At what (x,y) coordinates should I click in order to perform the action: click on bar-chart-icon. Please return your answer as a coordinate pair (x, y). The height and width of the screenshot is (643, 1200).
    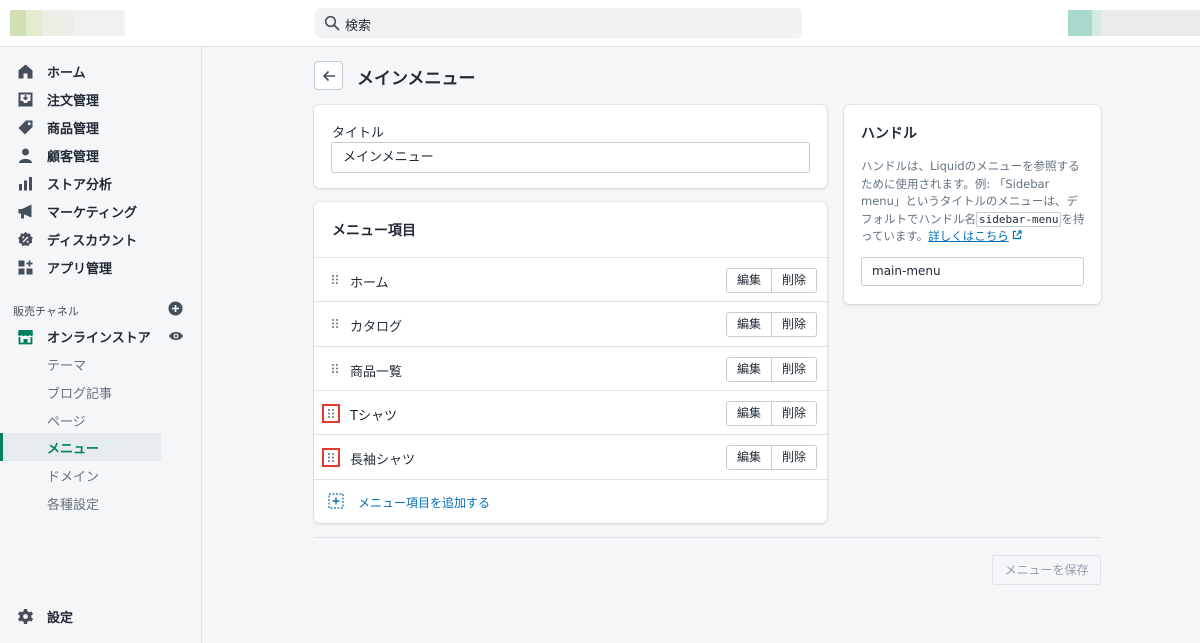
    Looking at the image, I should click on (25, 183).